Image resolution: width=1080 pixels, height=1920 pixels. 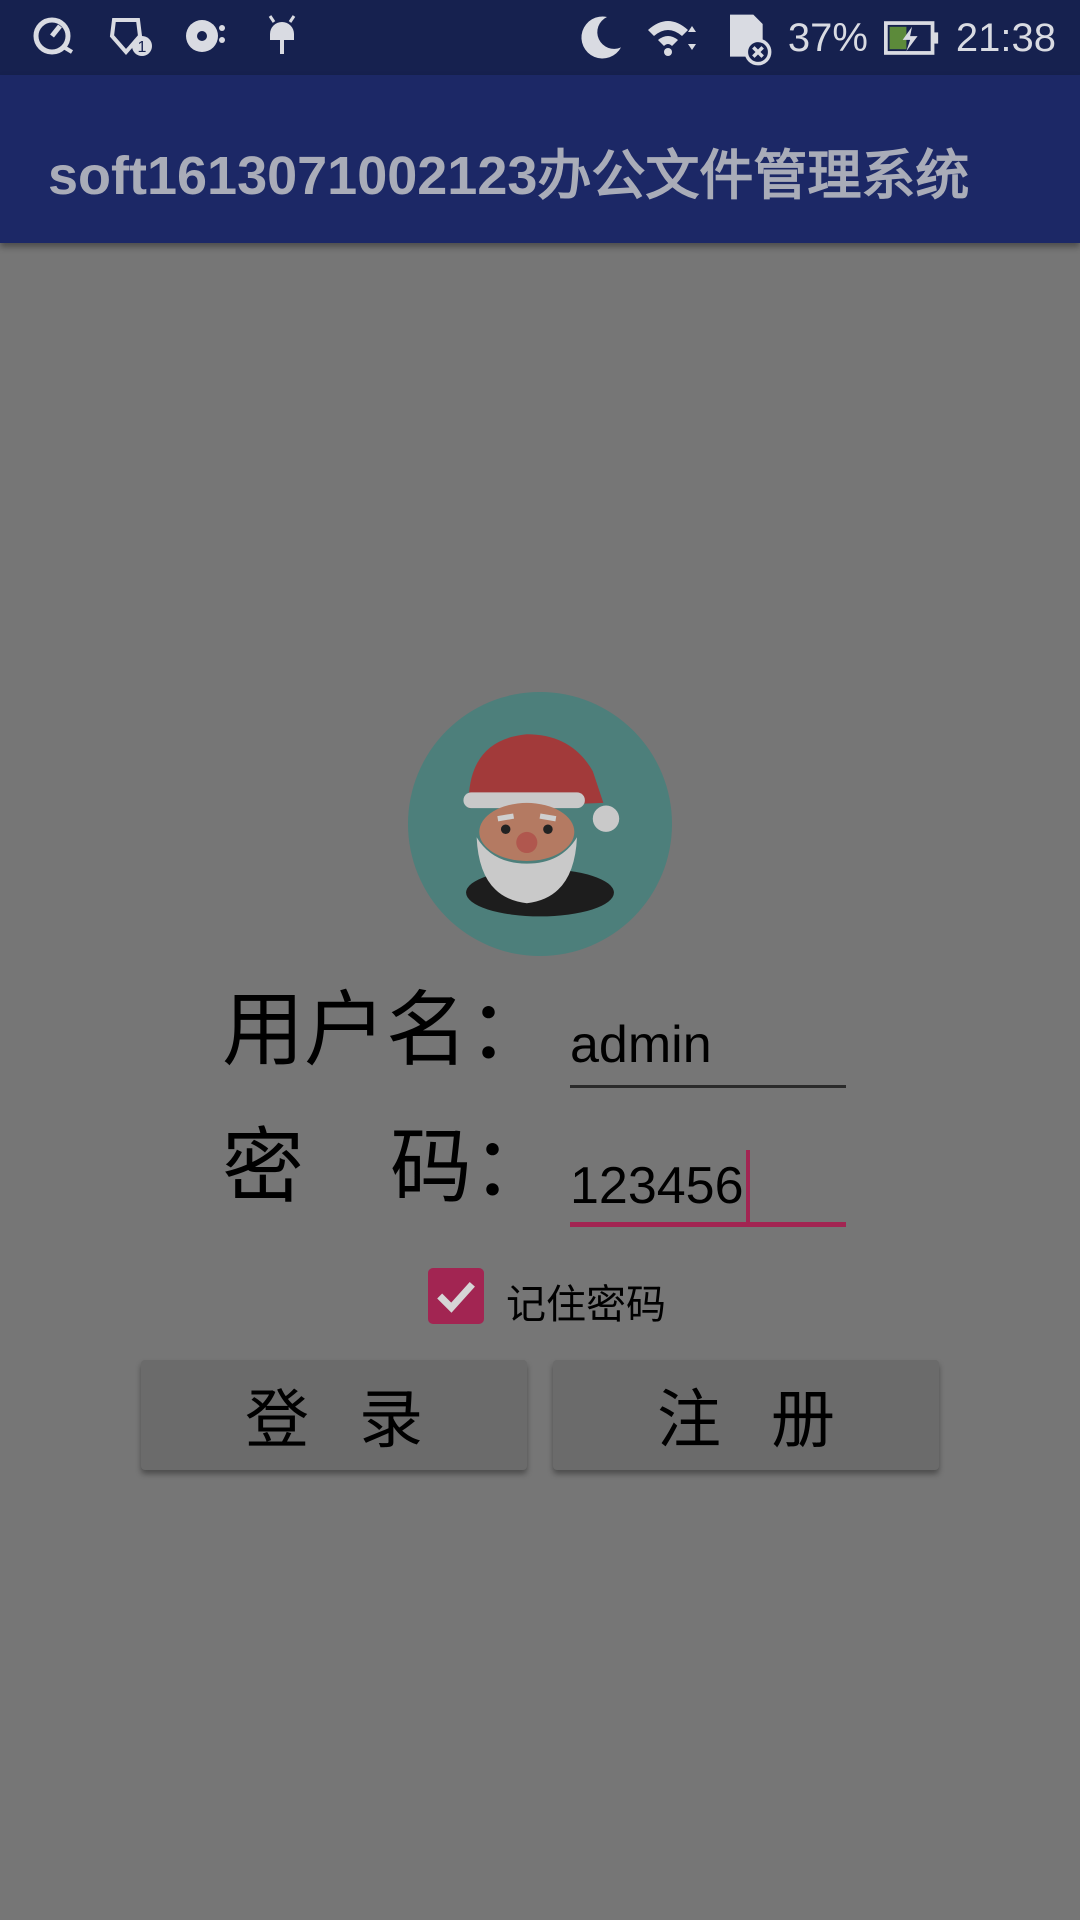 I want to click on password-label-right: 码：, so click(x=472, y=1167).